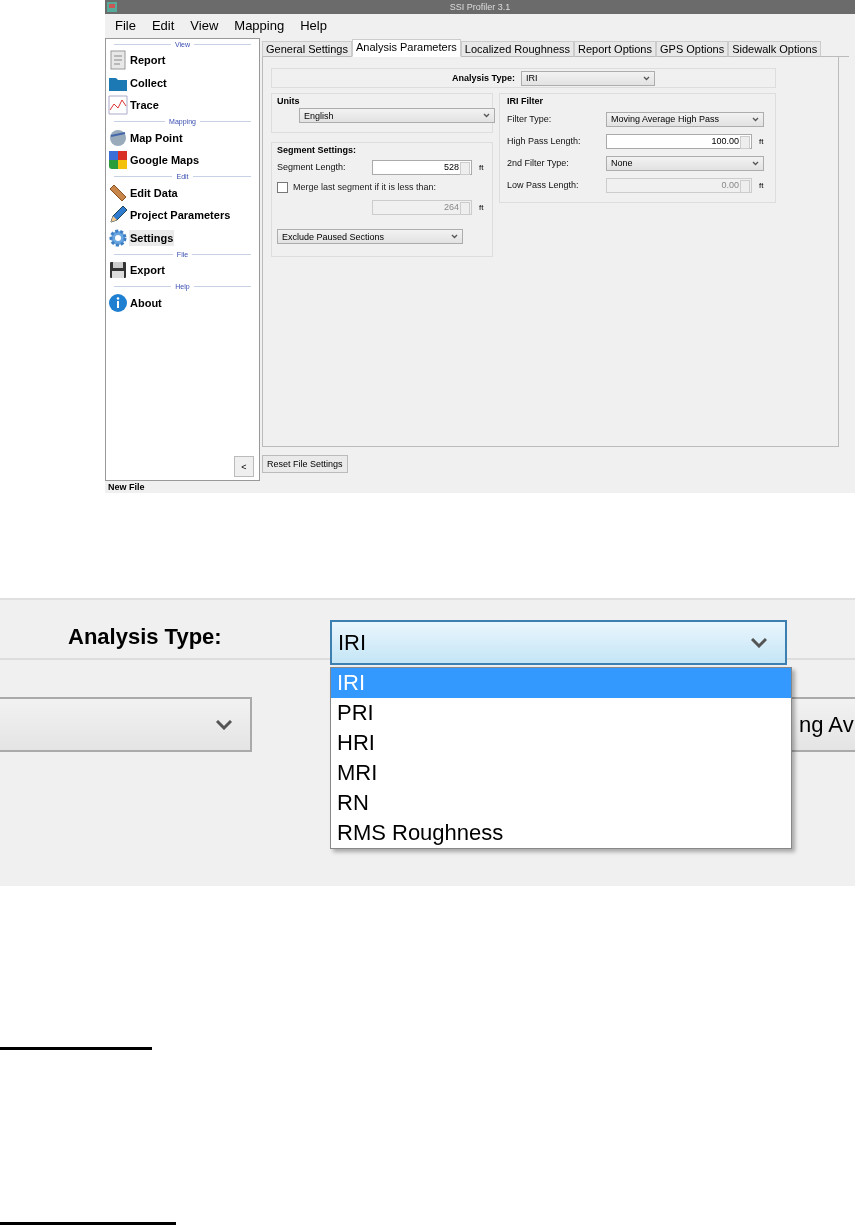 The width and height of the screenshot is (855, 1226). What do you see at coordinates (561, 743) in the screenshot?
I see `dropdown-option: HRI` at bounding box center [561, 743].